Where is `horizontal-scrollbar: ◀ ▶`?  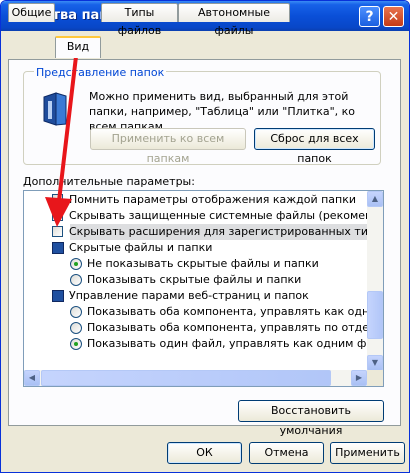
horizontal-scrollbar: ◀ ▶ is located at coordinates (195, 378).